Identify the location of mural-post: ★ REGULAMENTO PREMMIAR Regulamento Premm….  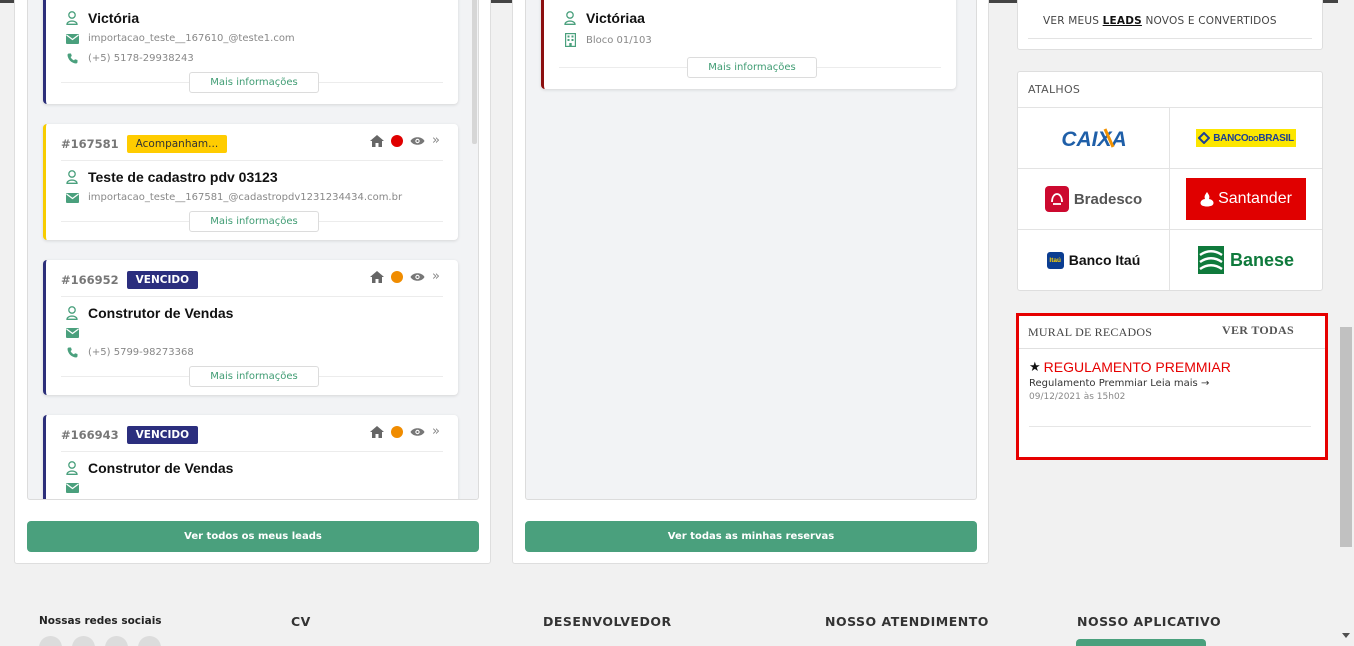
(1130, 380).